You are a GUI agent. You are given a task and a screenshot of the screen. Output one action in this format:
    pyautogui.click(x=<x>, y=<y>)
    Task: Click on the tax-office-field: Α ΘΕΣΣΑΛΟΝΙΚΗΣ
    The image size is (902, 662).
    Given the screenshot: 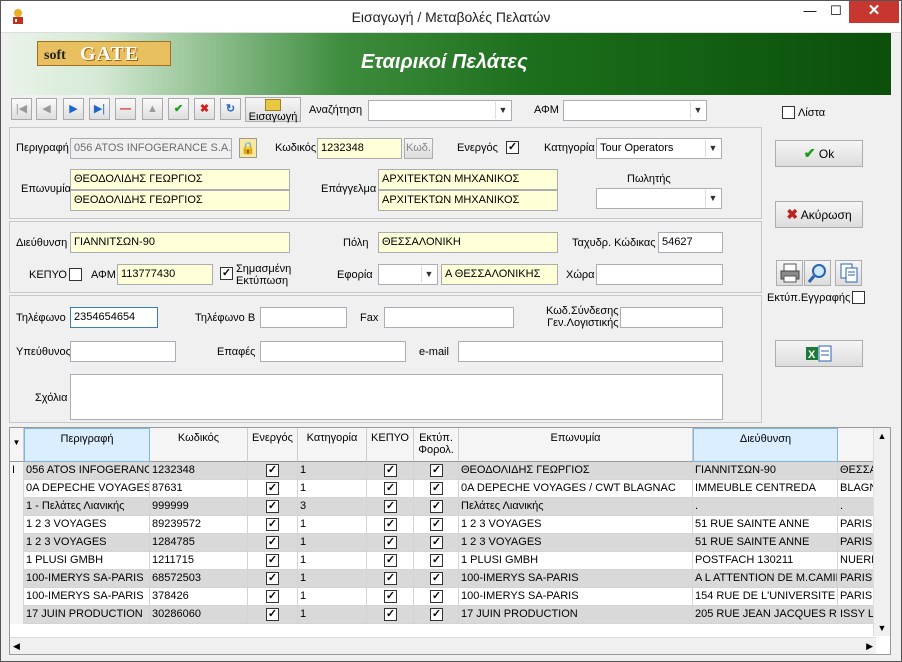 What is the action you would take?
    pyautogui.click(x=499, y=274)
    